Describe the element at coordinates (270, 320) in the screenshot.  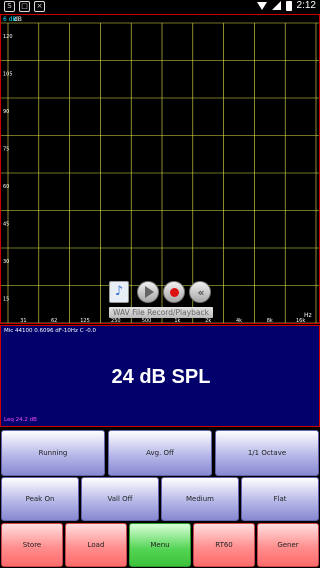
I see `x-tick-label: 8k` at that location.